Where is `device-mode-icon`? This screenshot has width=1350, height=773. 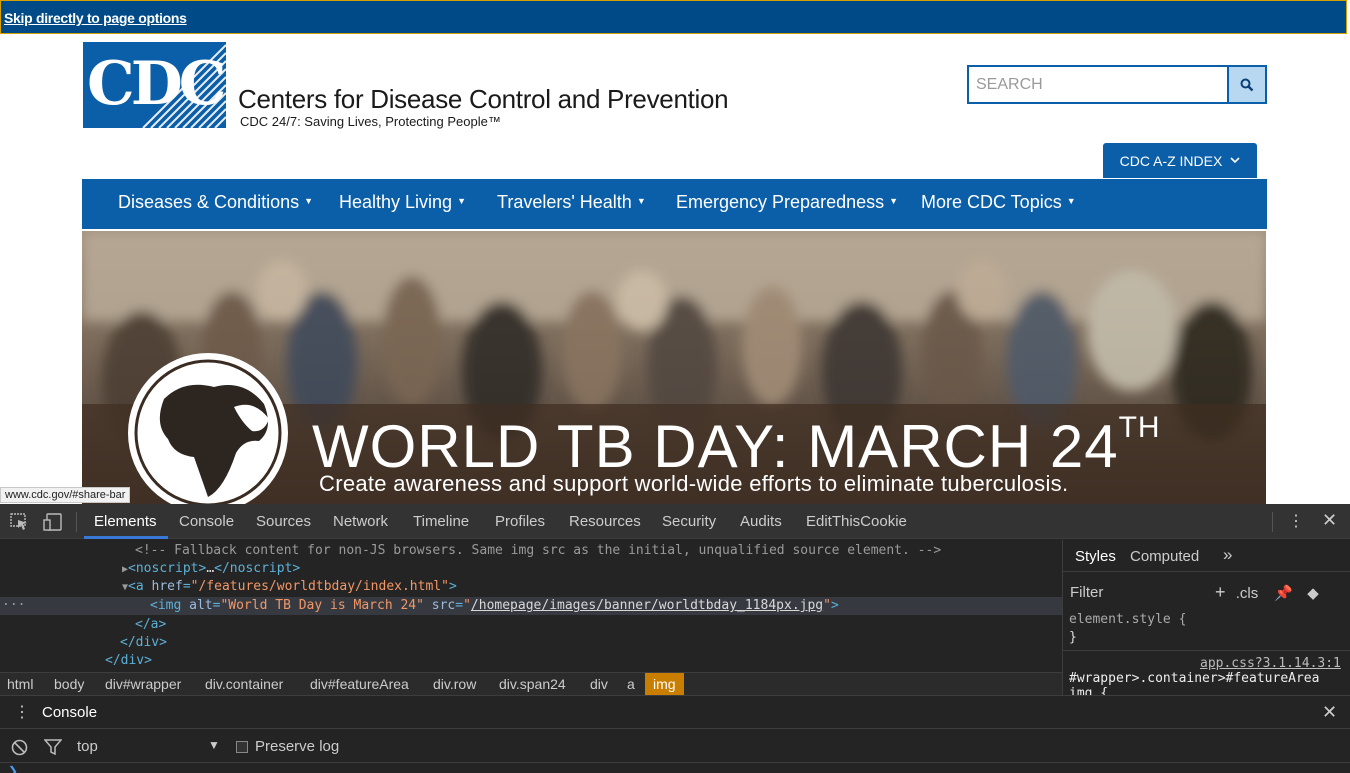 device-mode-icon is located at coordinates (53, 522).